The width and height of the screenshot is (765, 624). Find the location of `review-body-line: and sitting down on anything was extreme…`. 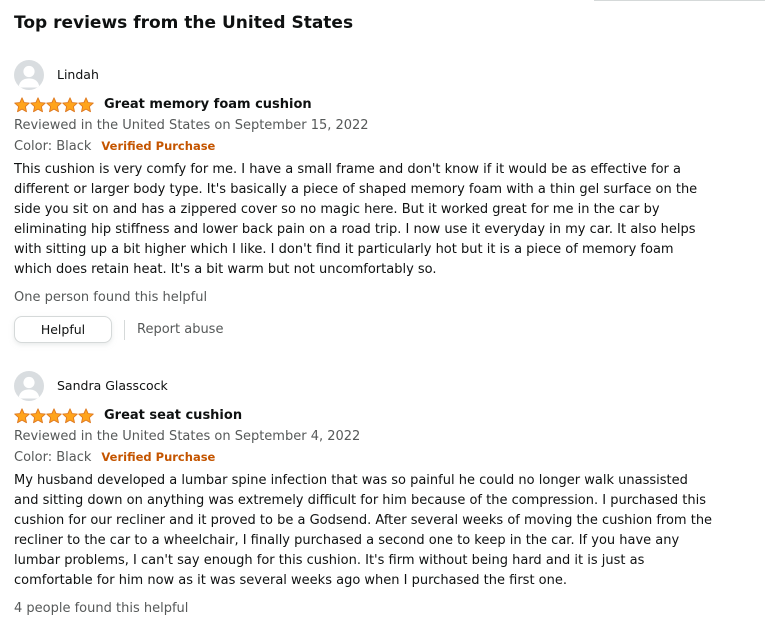

review-body-line: and sitting down on anything was extreme… is located at coordinates (360, 500).